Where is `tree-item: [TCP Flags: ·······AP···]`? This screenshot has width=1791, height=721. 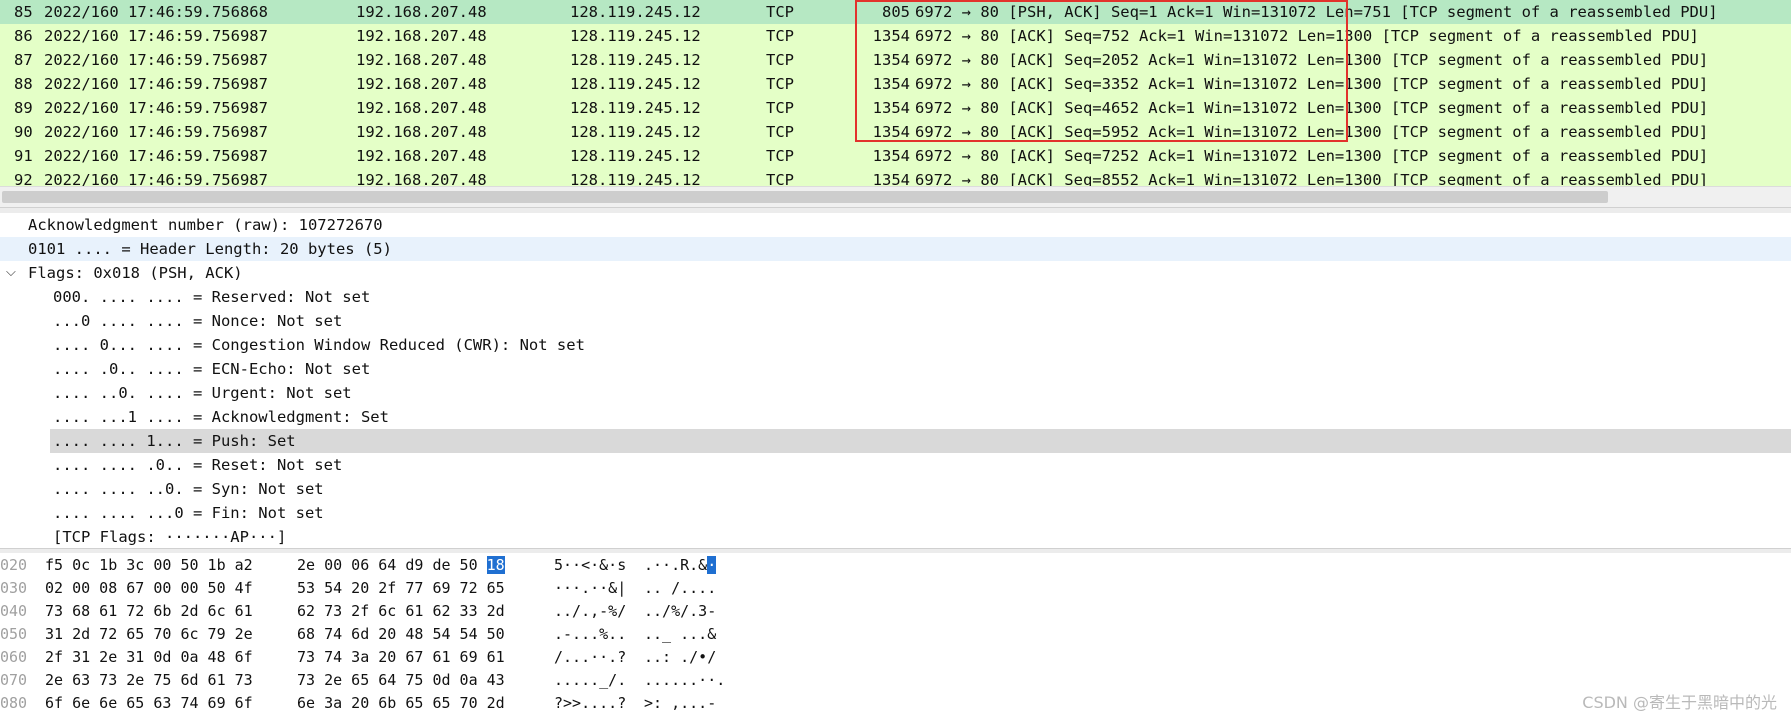 tree-item: [TCP Flags: ·······AP···] is located at coordinates (895, 536).